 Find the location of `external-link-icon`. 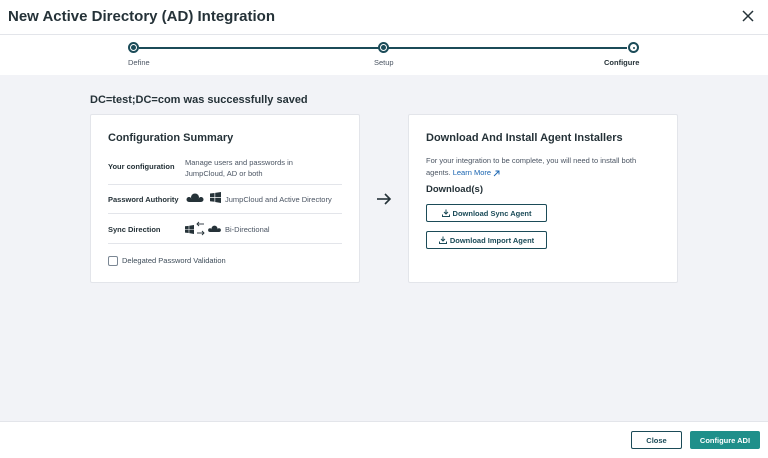

external-link-icon is located at coordinates (496, 173).